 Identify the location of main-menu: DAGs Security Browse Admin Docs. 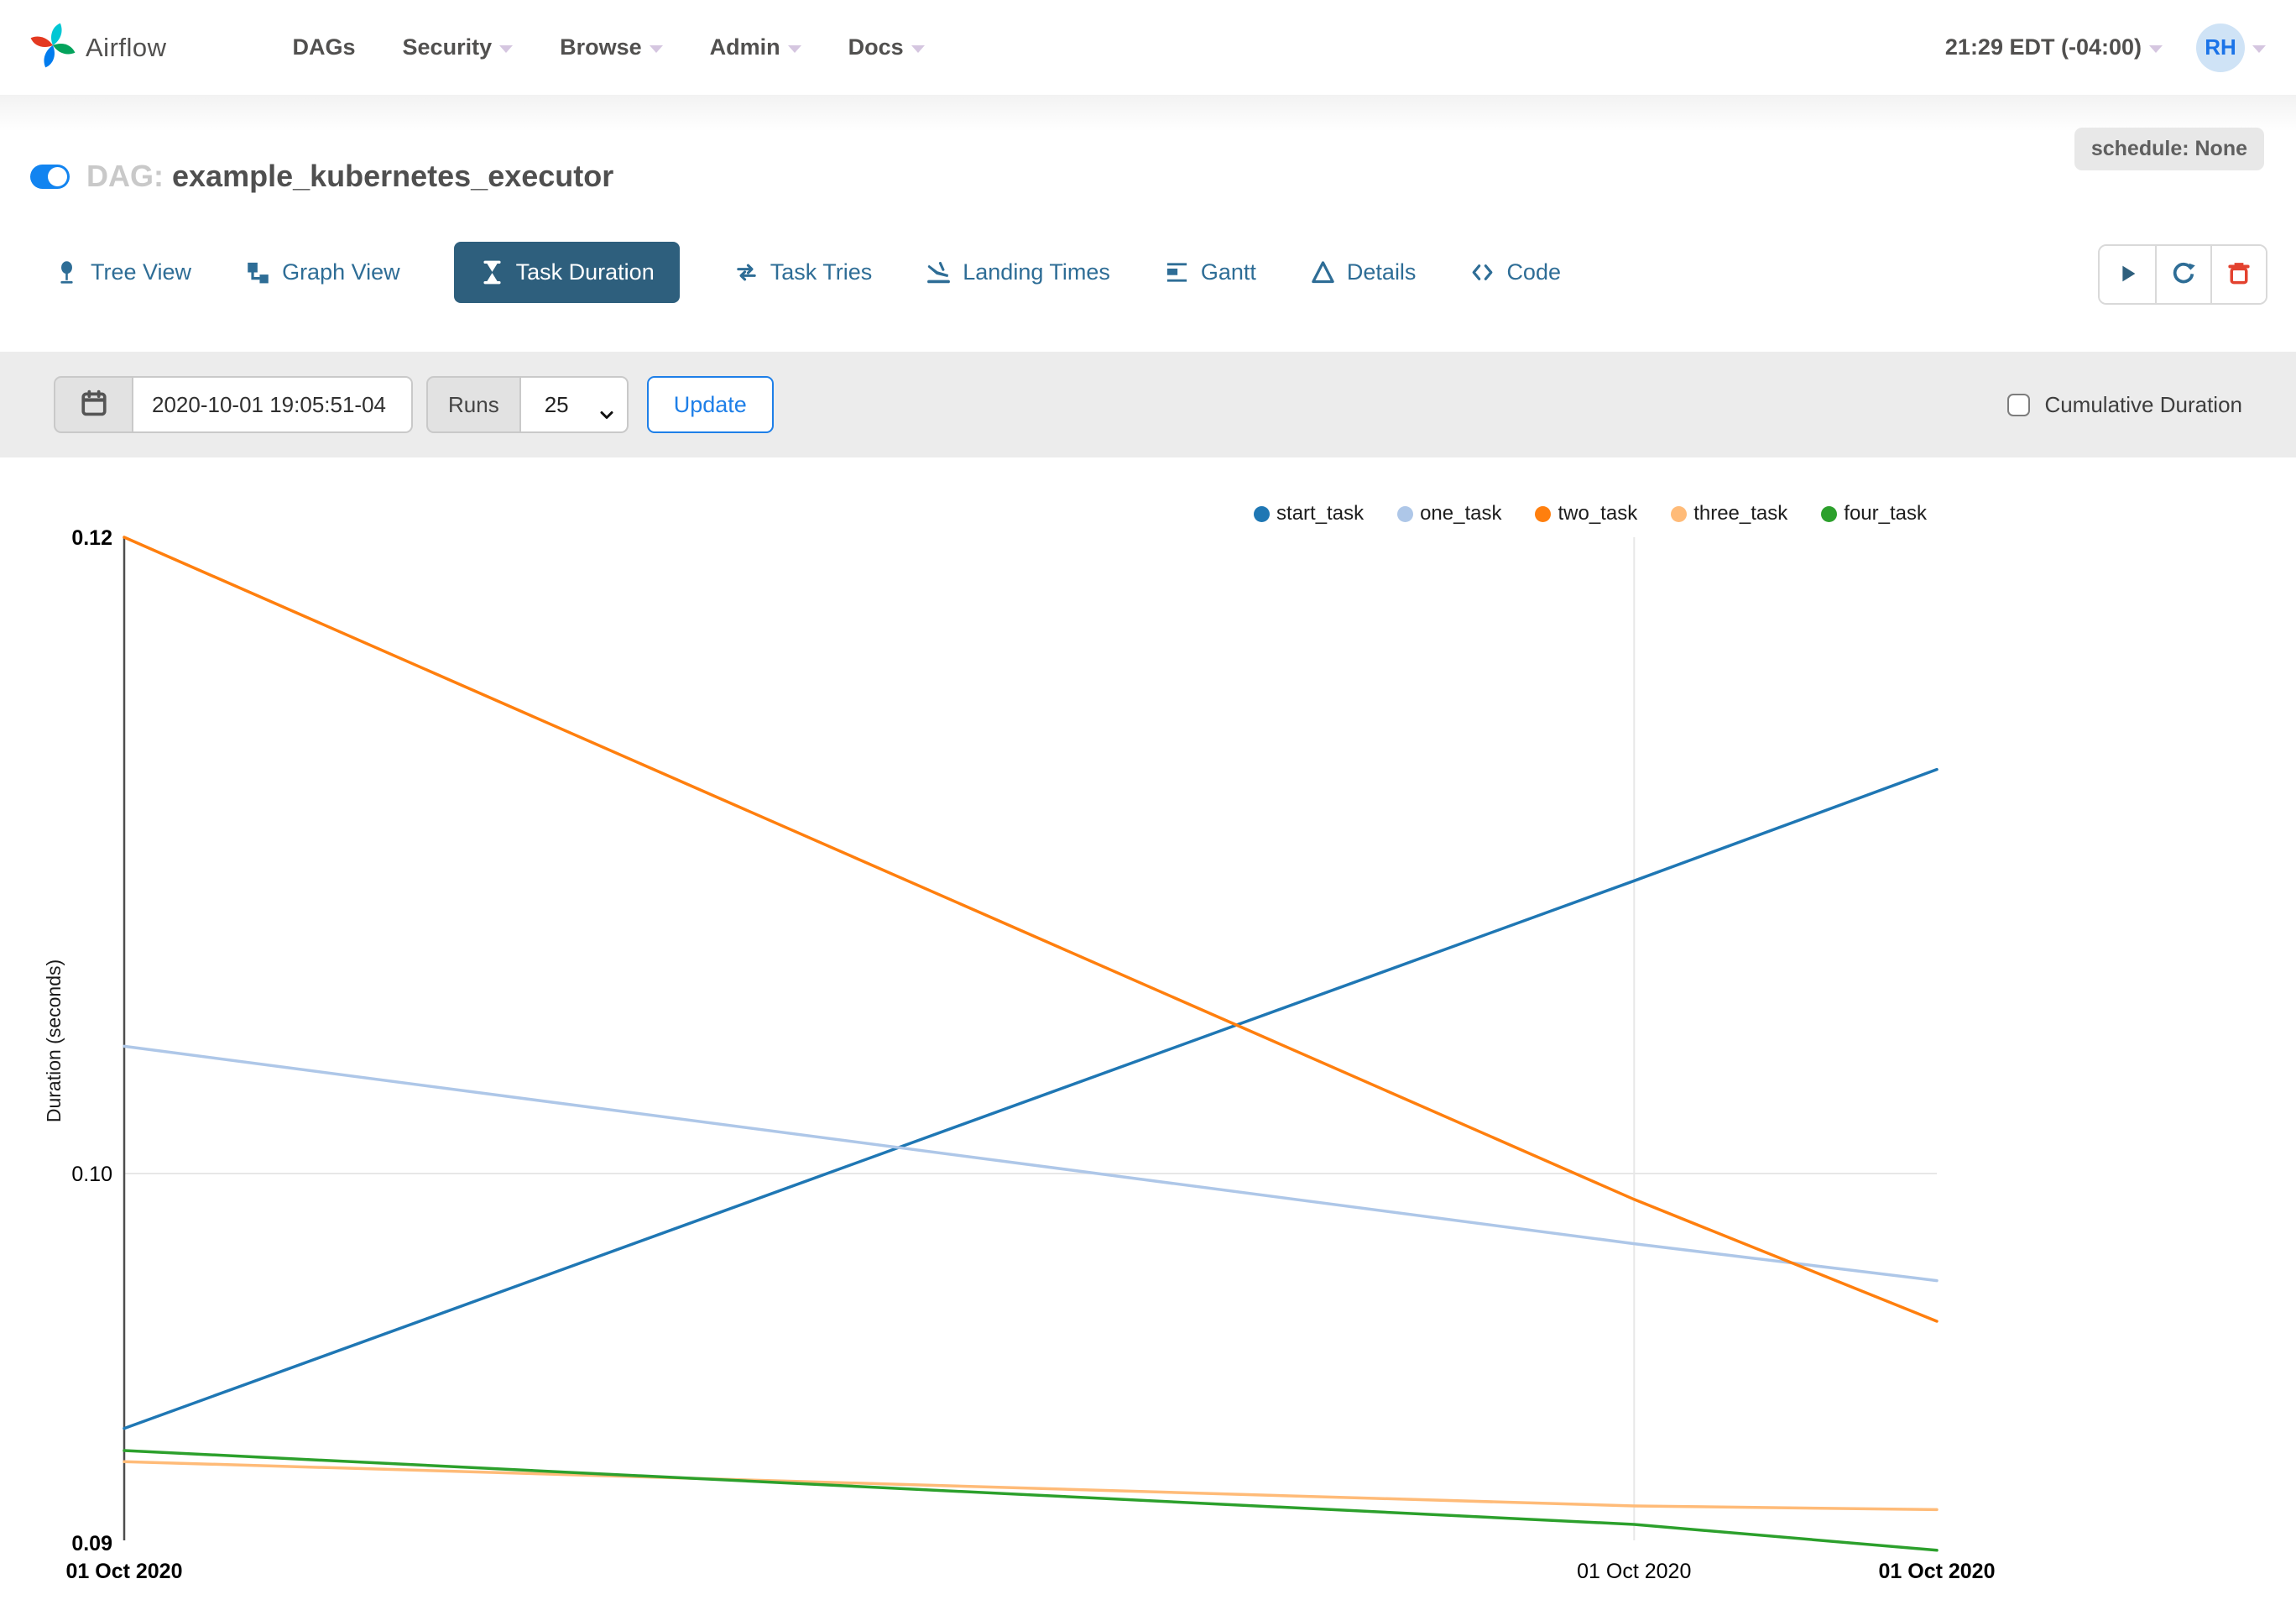
(609, 47).